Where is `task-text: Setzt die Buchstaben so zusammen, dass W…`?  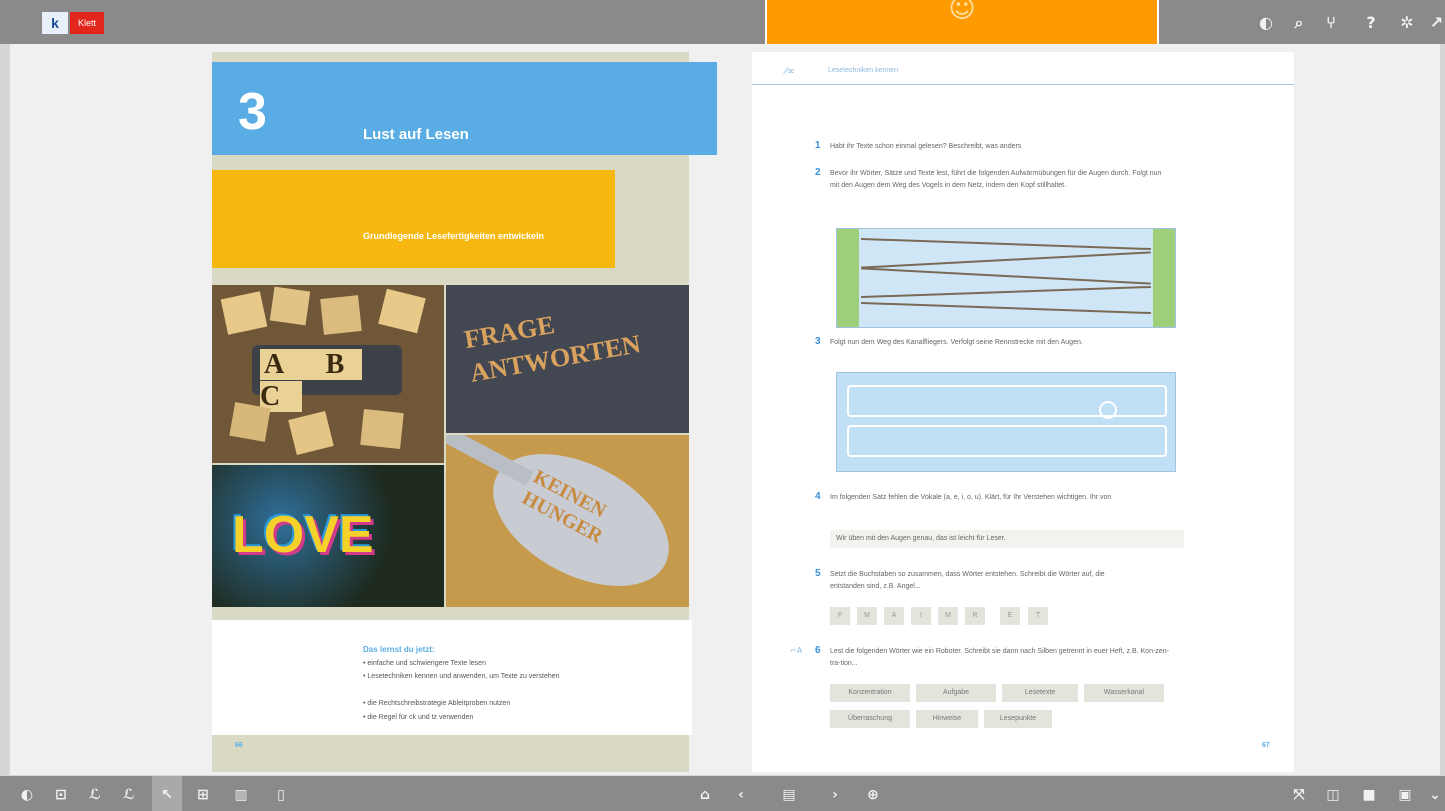 task-text: Setzt die Buchstaben so zusammen, dass W… is located at coordinates (967, 580).